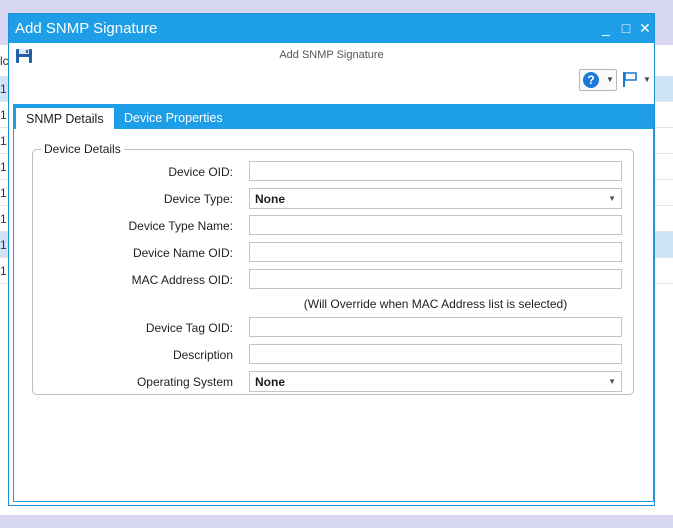 Image resolution: width=673 pixels, height=528 pixels. I want to click on flag-button: ▼, so click(635, 79).